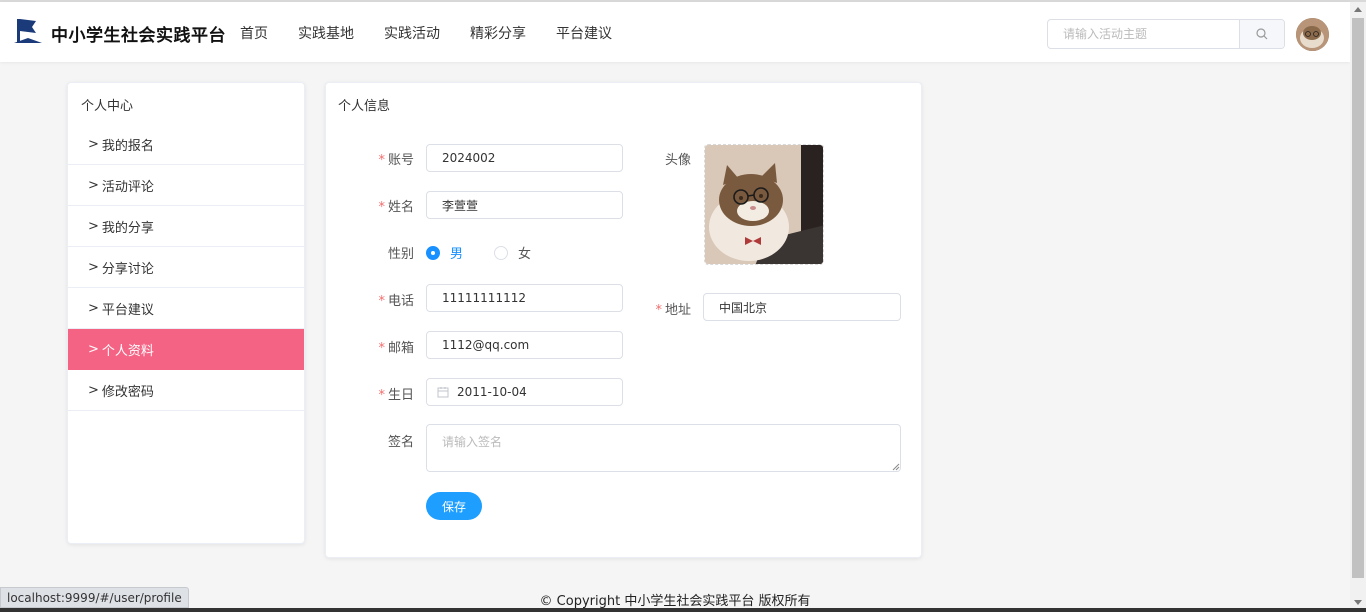  I want to click on cat-photo-image, so click(764, 204).